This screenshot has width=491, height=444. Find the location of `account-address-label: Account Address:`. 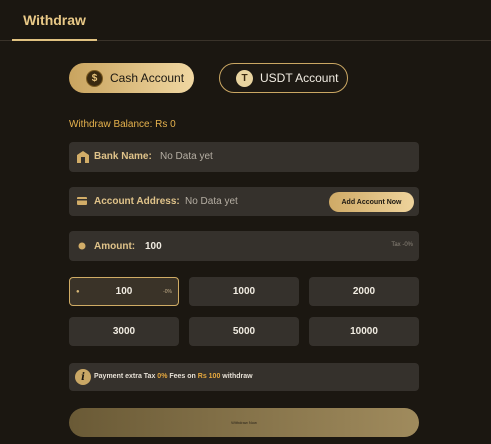

account-address-label: Account Address: is located at coordinates (137, 201).